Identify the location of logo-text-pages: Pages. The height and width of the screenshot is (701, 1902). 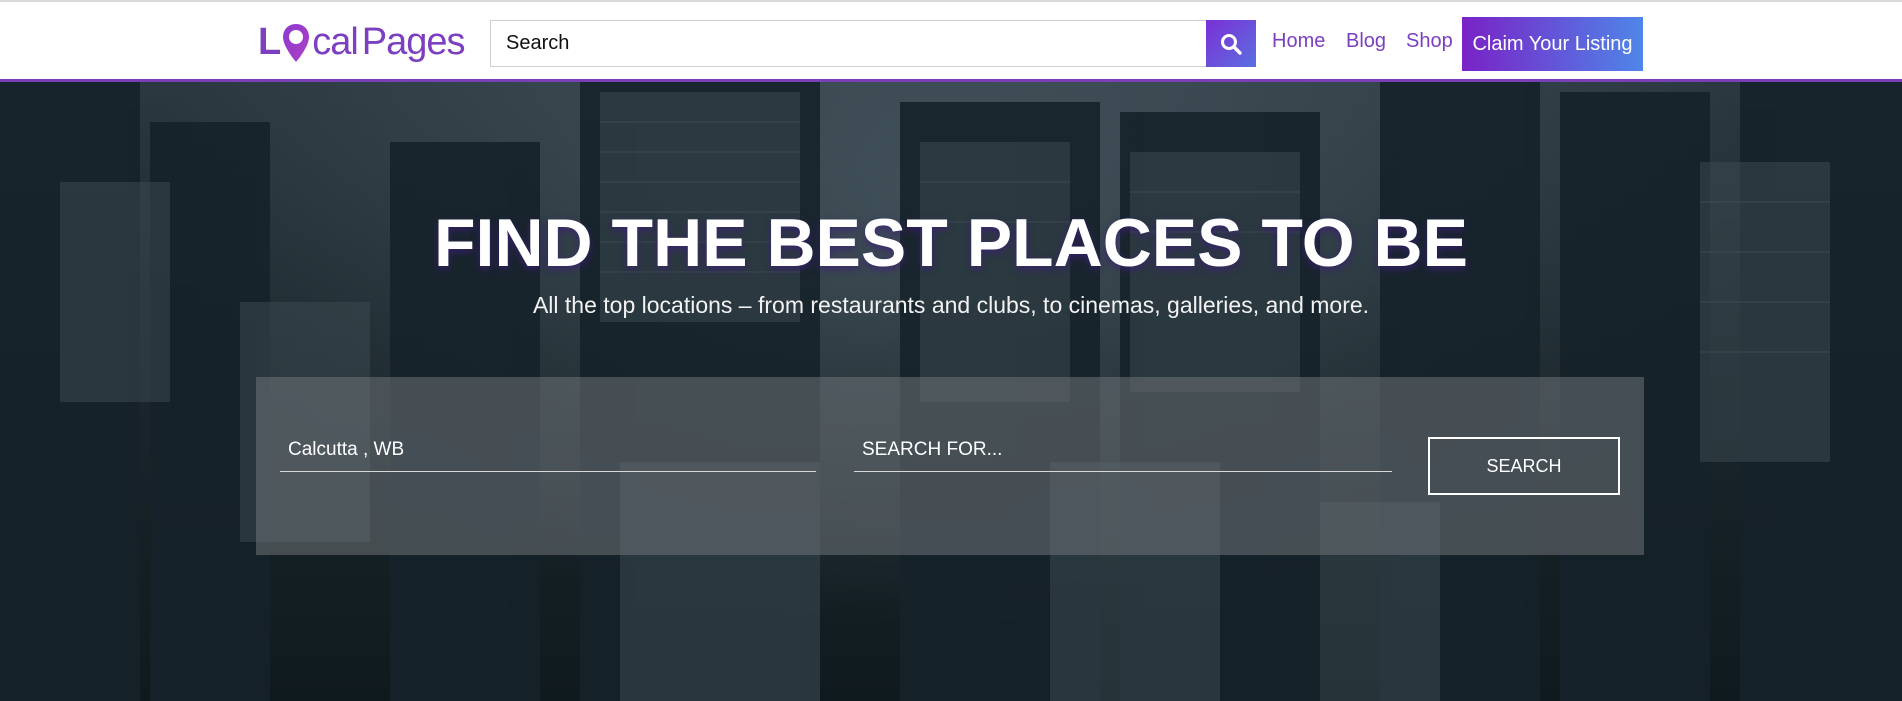
(413, 41).